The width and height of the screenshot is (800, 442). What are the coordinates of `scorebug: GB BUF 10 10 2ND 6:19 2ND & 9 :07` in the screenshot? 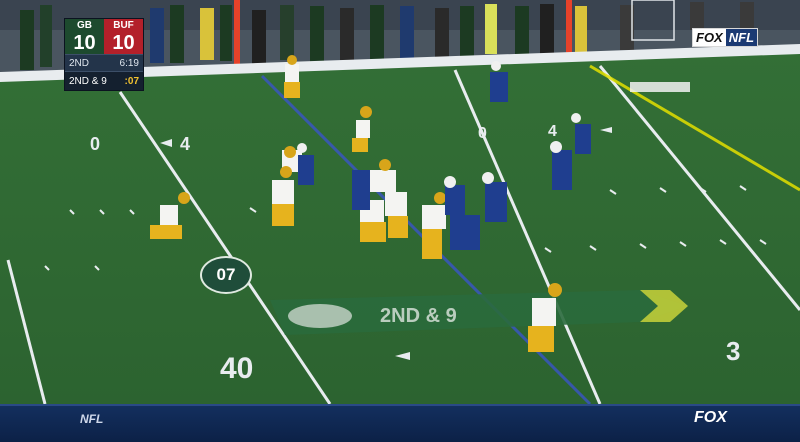 It's located at (104, 54).